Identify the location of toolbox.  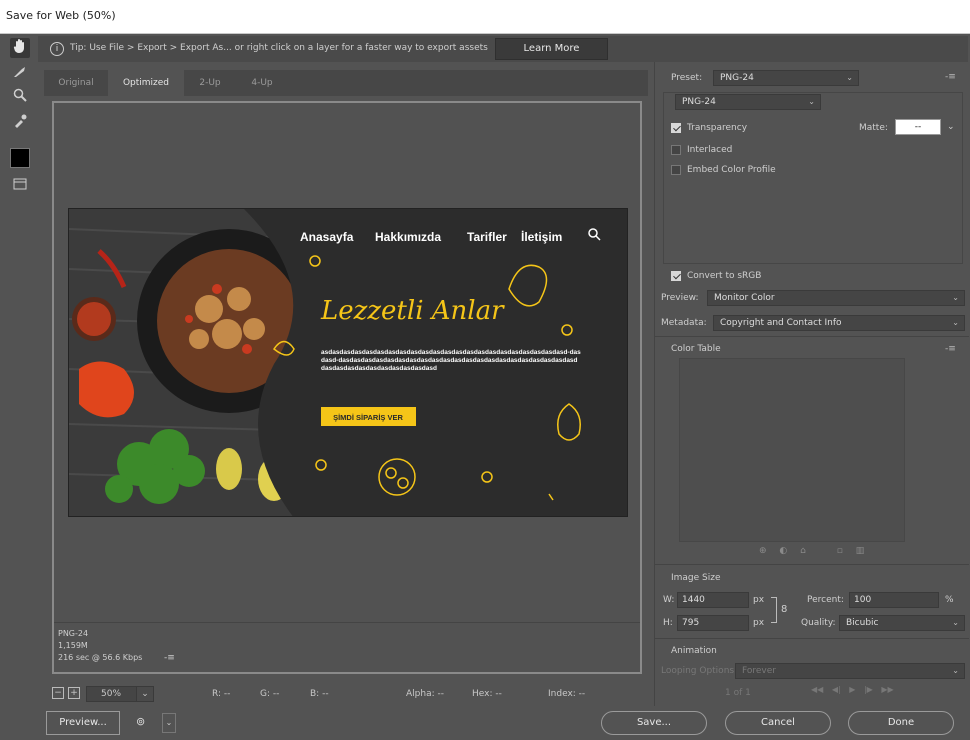
(20, 121).